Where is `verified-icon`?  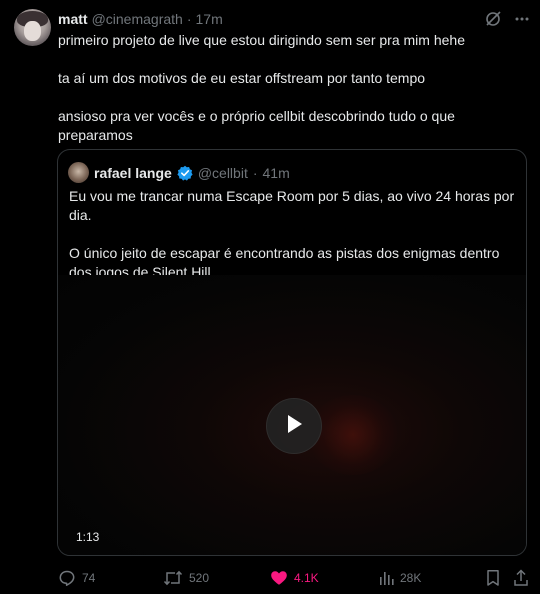
verified-icon is located at coordinates (185, 173).